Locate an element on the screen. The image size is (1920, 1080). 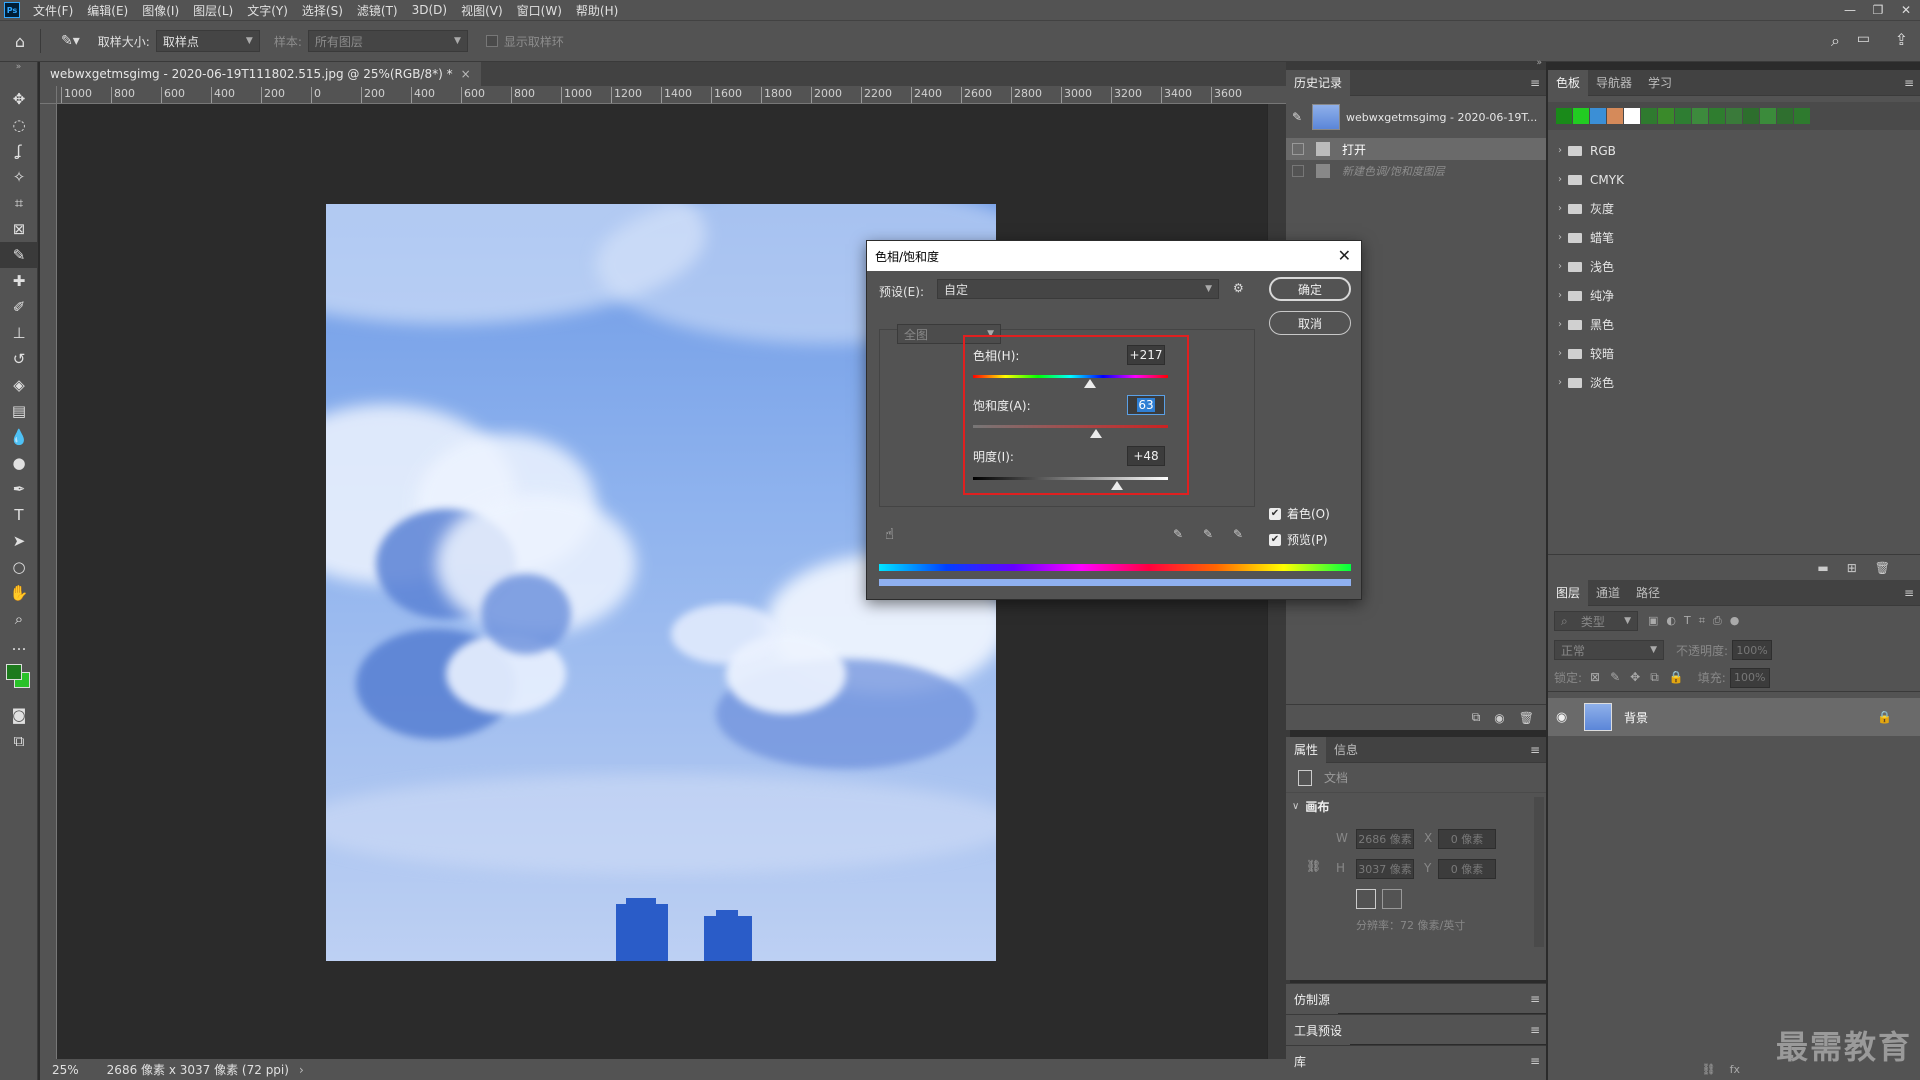
home-icon: ⌂ is located at coordinates (20, 41).